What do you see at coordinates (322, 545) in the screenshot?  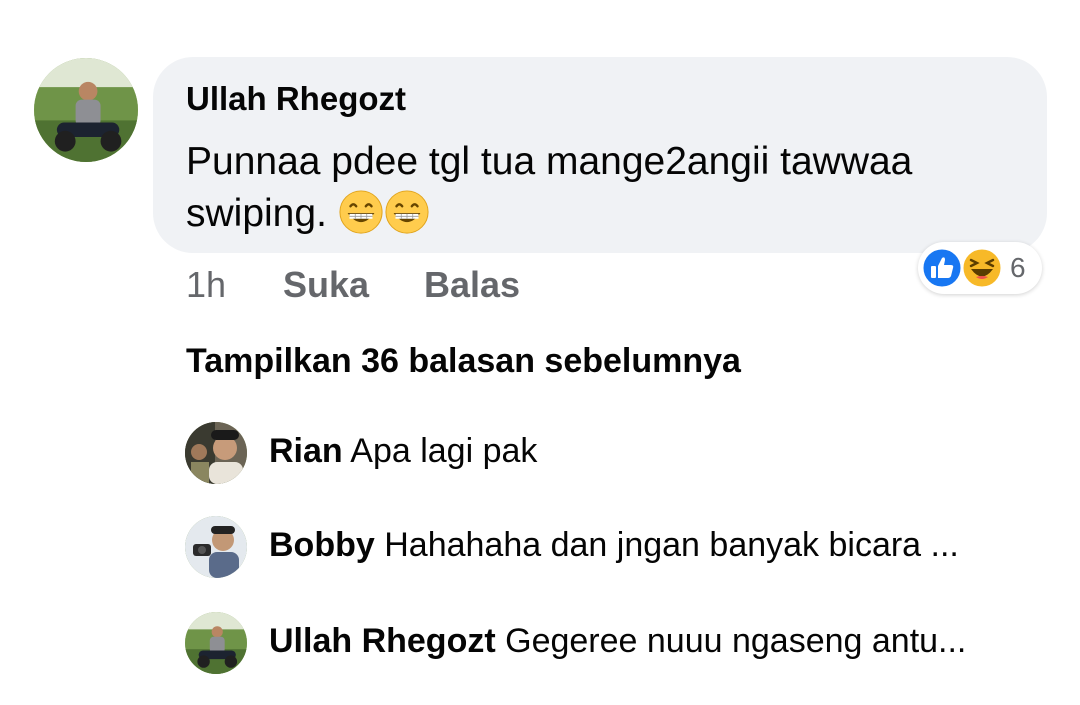 I see `reply-author: Bobby` at bounding box center [322, 545].